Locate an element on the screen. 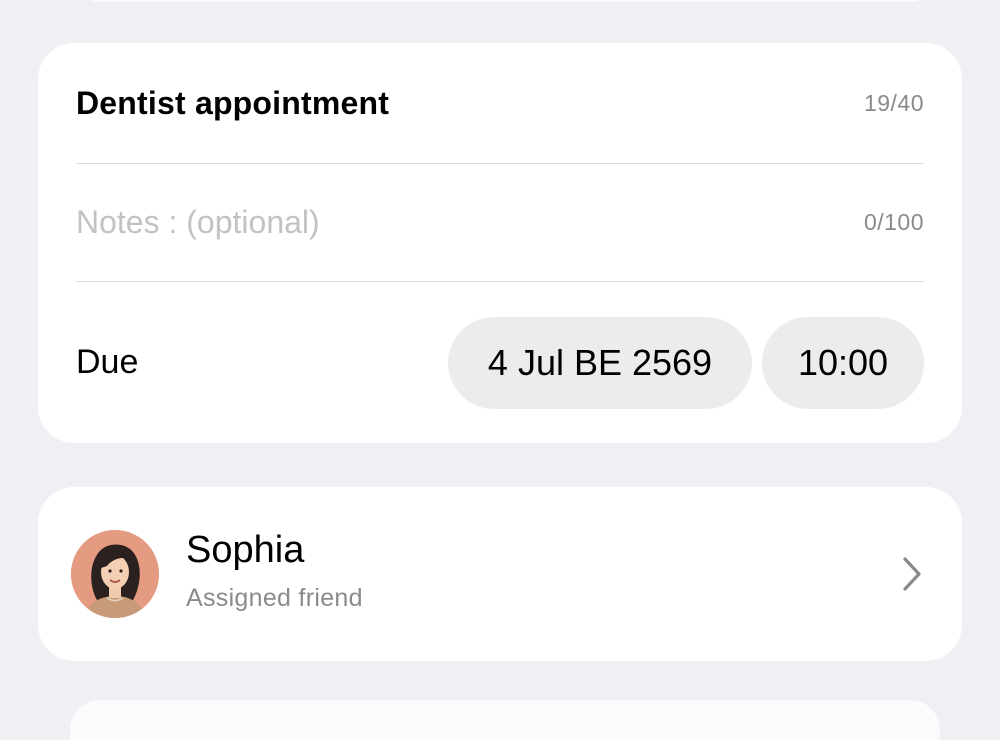 This screenshot has height=740, width=1000. friend-text: Sophia Assigned friend is located at coordinates (543, 571).